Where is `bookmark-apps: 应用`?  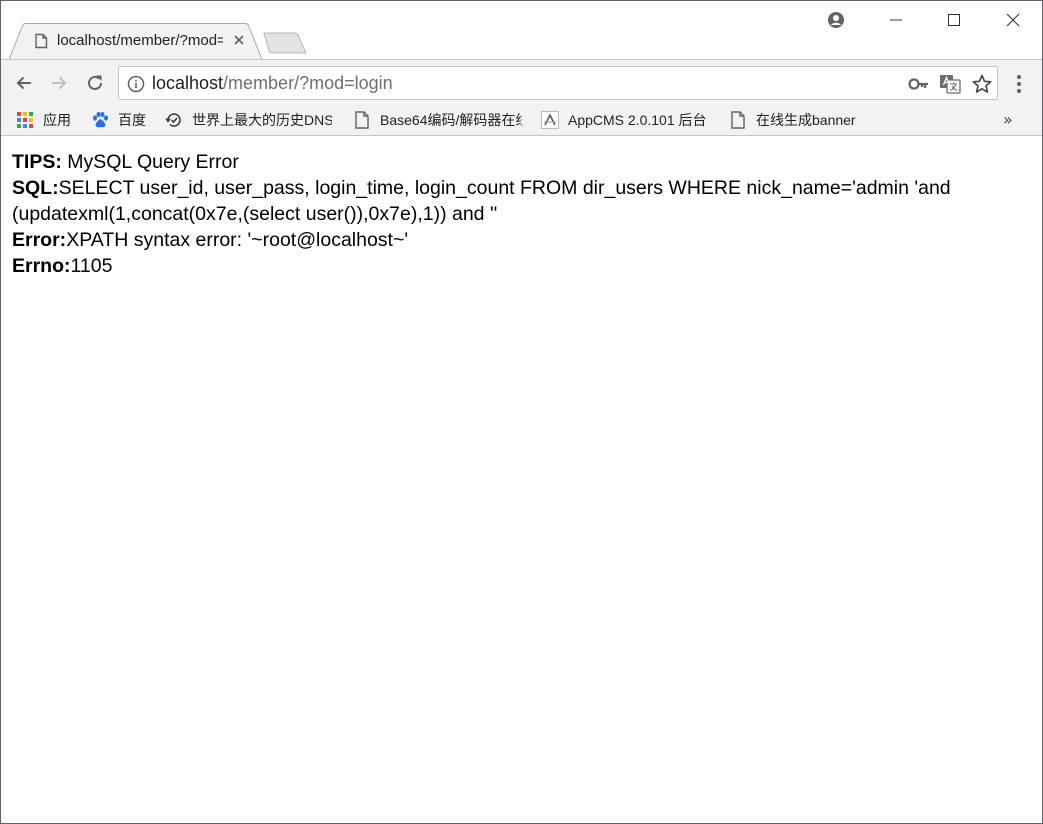
bookmark-apps: 应用 is located at coordinates (43, 120).